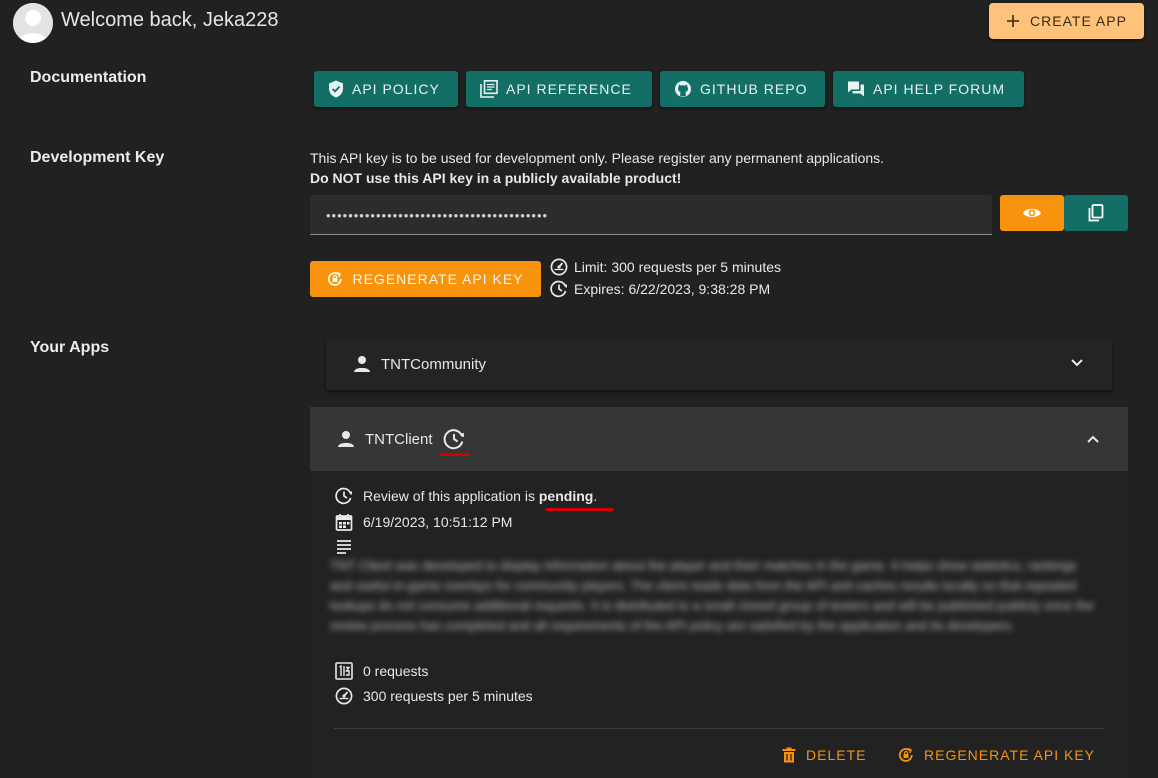 Image resolution: width=1158 pixels, height=778 pixels. I want to click on calendar-icon, so click(344, 522).